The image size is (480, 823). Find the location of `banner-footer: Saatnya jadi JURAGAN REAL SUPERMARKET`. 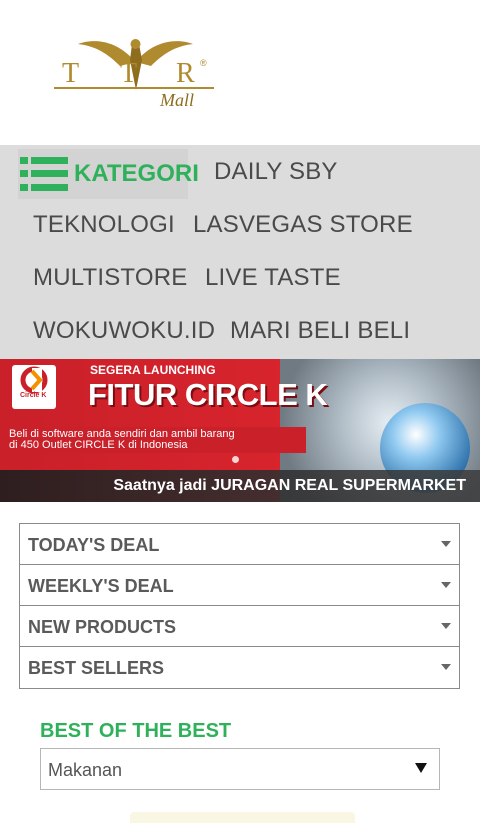

banner-footer: Saatnya jadi JURAGAN REAL SUPERMARKET is located at coordinates (240, 486).